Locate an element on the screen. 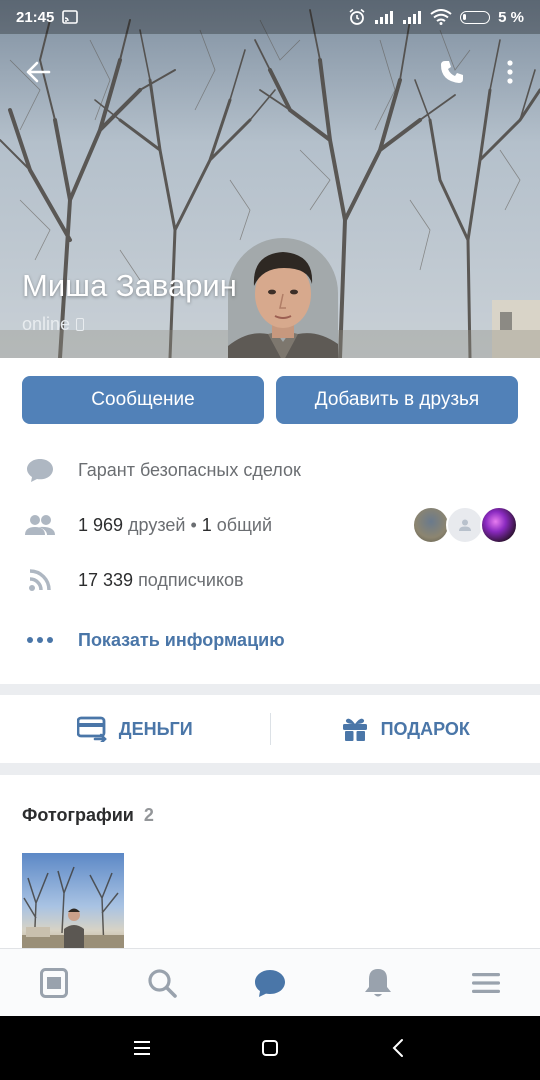  quick-actions-card: ДЕНЬГИ ПОДАРОК is located at coordinates (270, 729).